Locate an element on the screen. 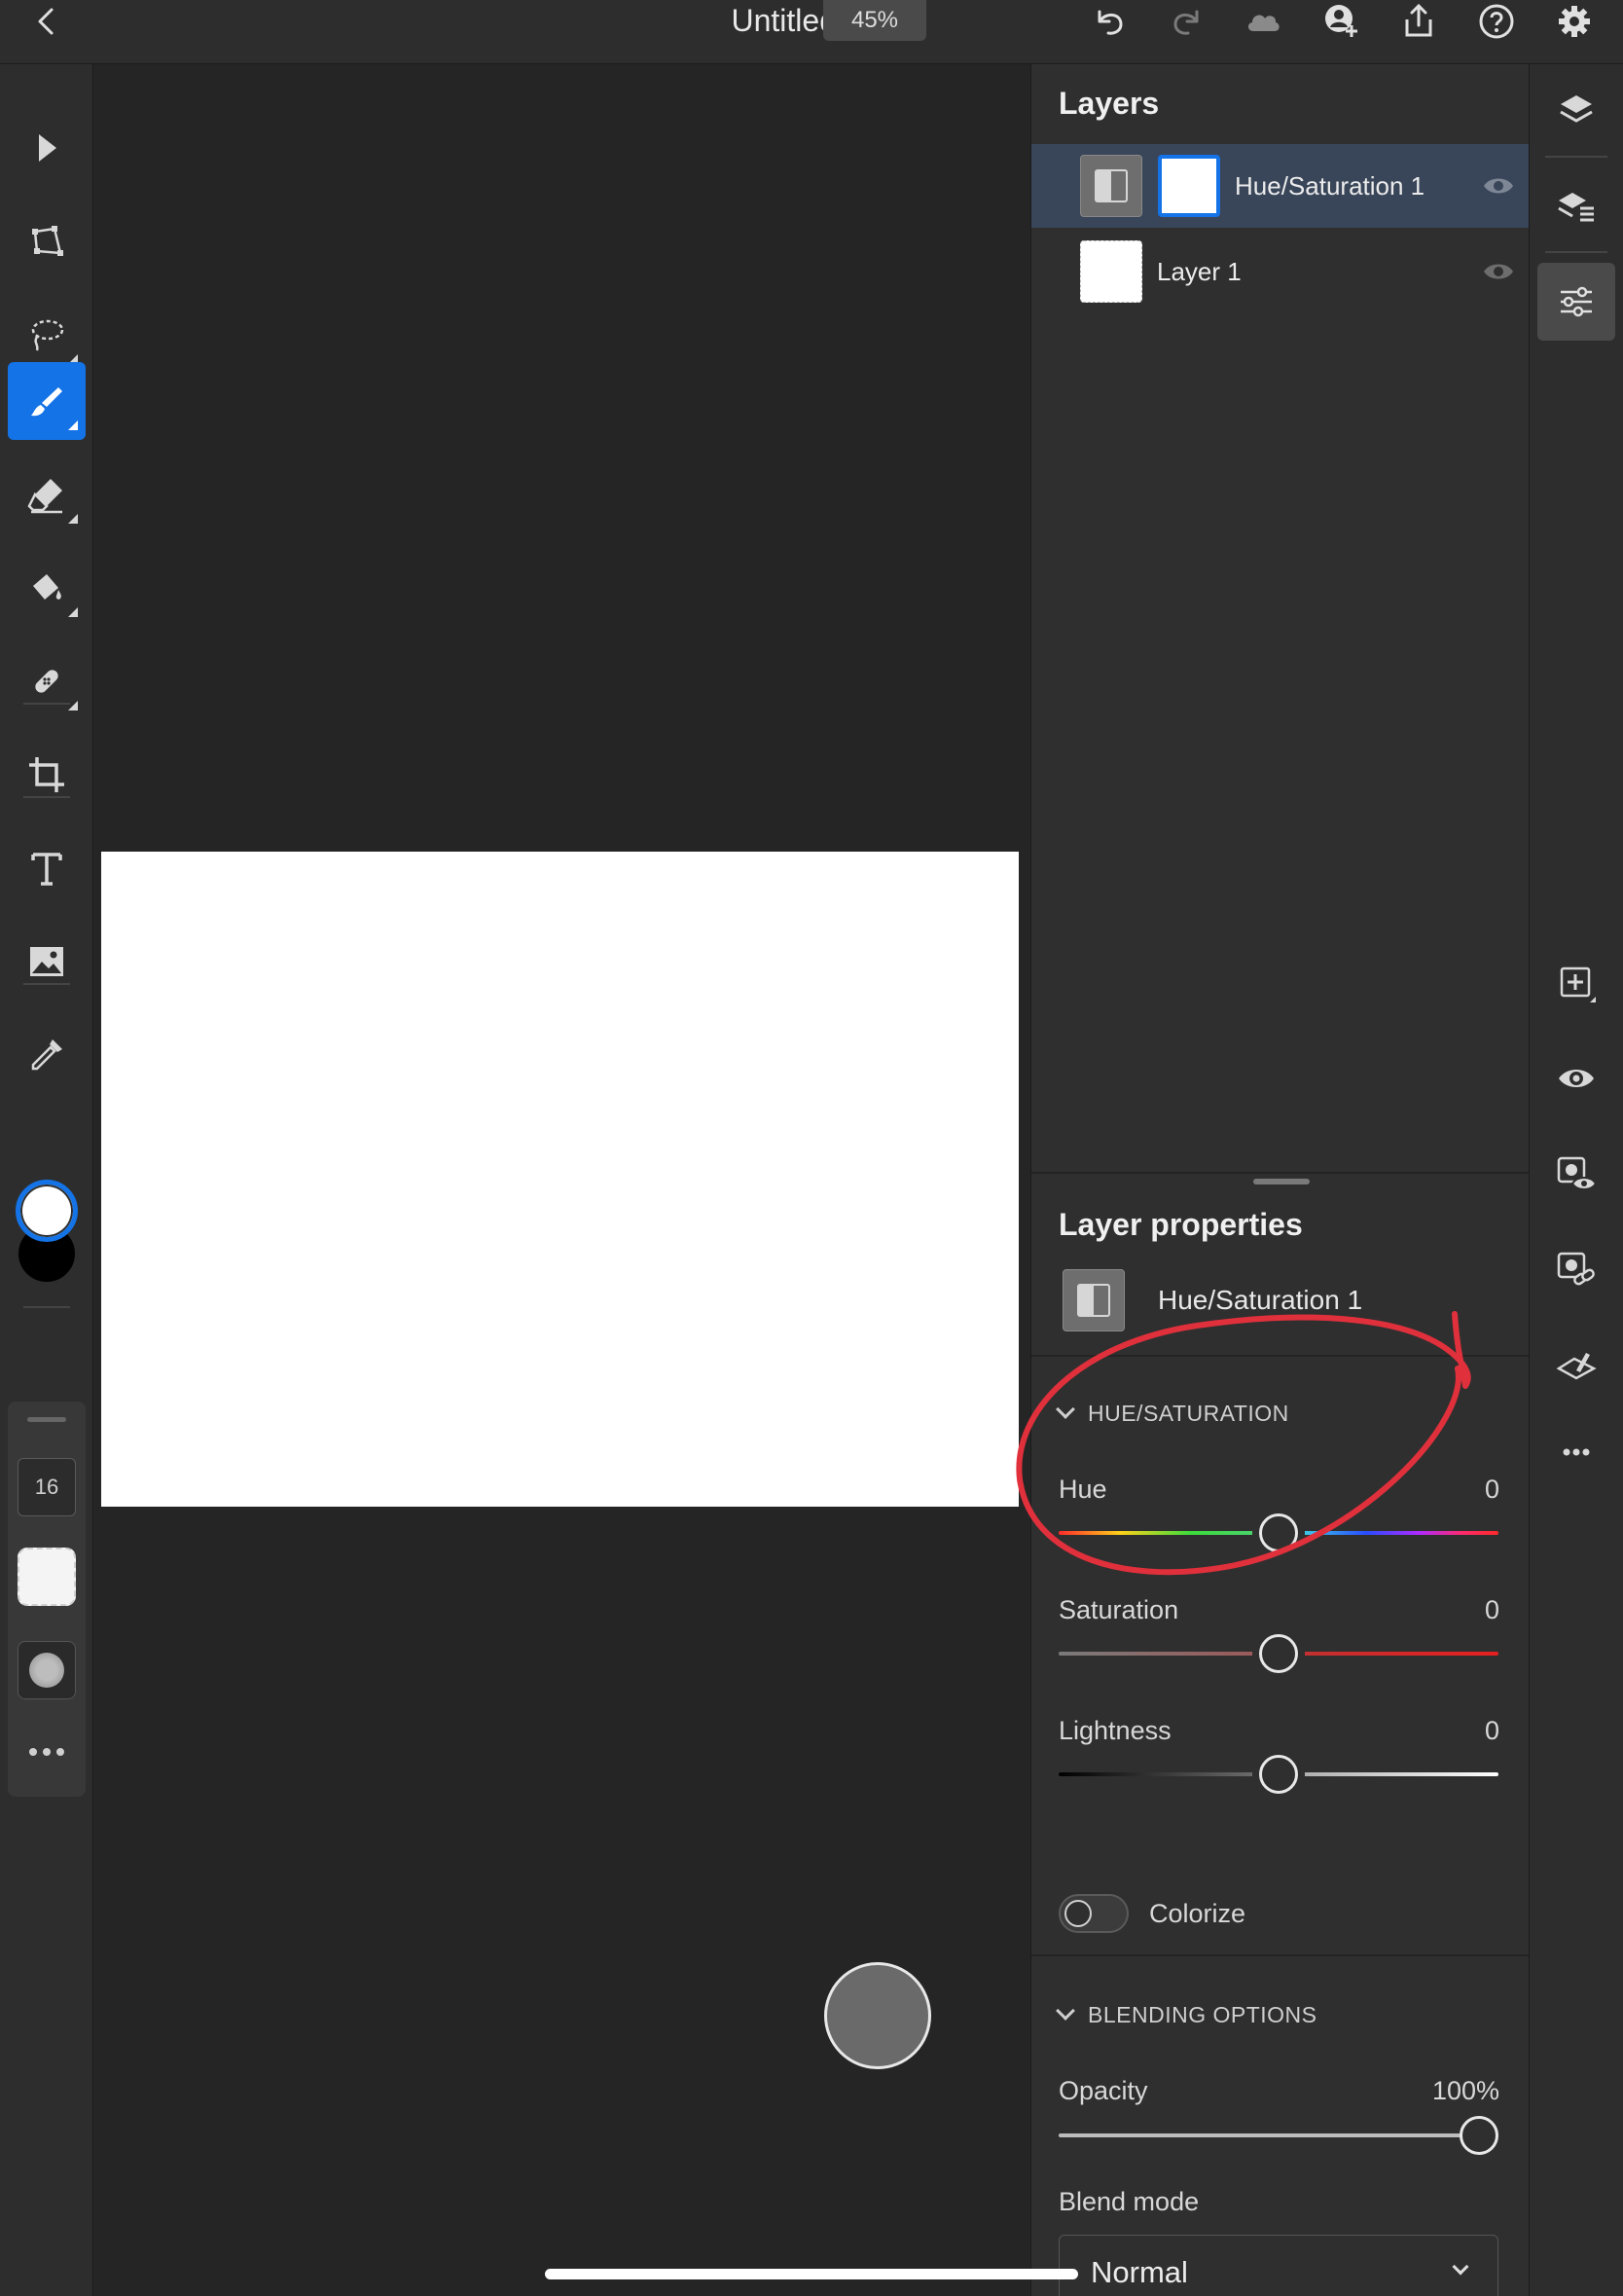 The height and width of the screenshot is (2296, 1623). paint-bucket-icon is located at coordinates (47, 588).